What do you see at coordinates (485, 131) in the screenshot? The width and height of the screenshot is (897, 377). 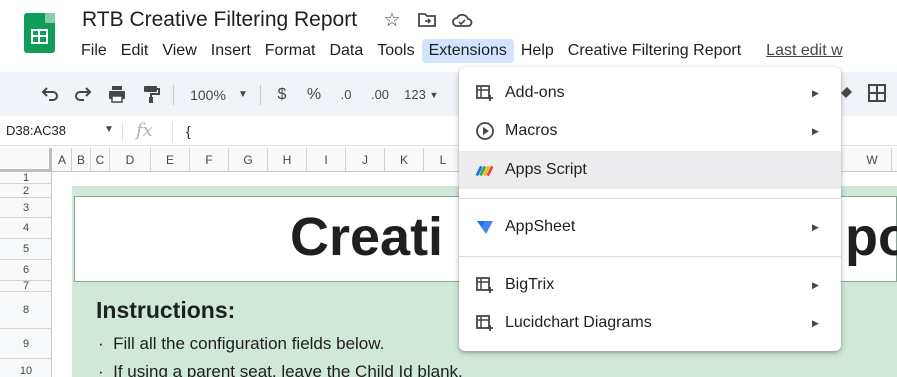 I see `macros-icon` at bounding box center [485, 131].